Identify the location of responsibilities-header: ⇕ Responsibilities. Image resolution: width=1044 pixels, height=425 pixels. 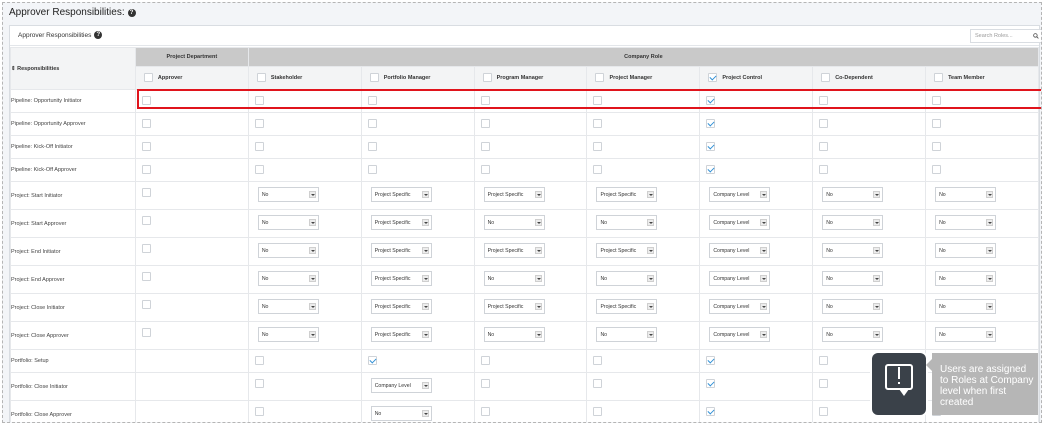
(73, 68).